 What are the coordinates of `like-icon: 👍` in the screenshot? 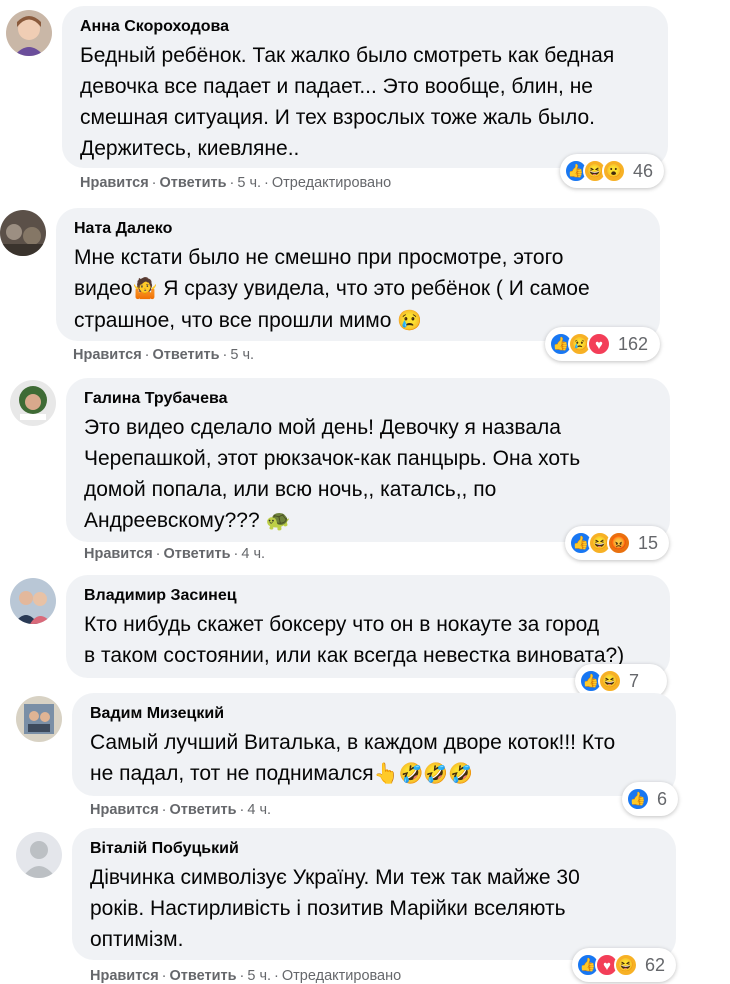 It's located at (638, 799).